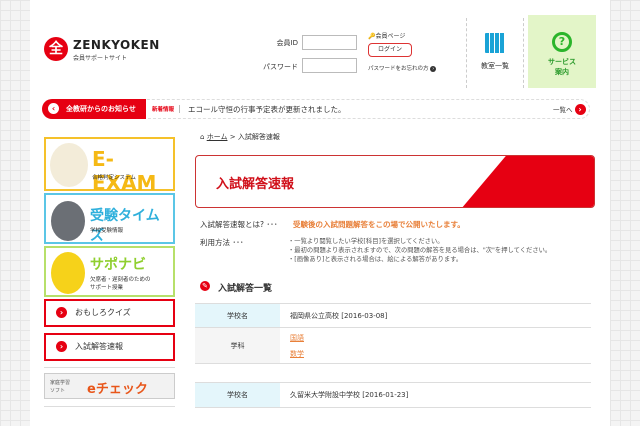 This screenshot has height=426, width=640. Describe the element at coordinates (99, 346) in the screenshot. I see `answers-label: 入試解答速報` at that location.